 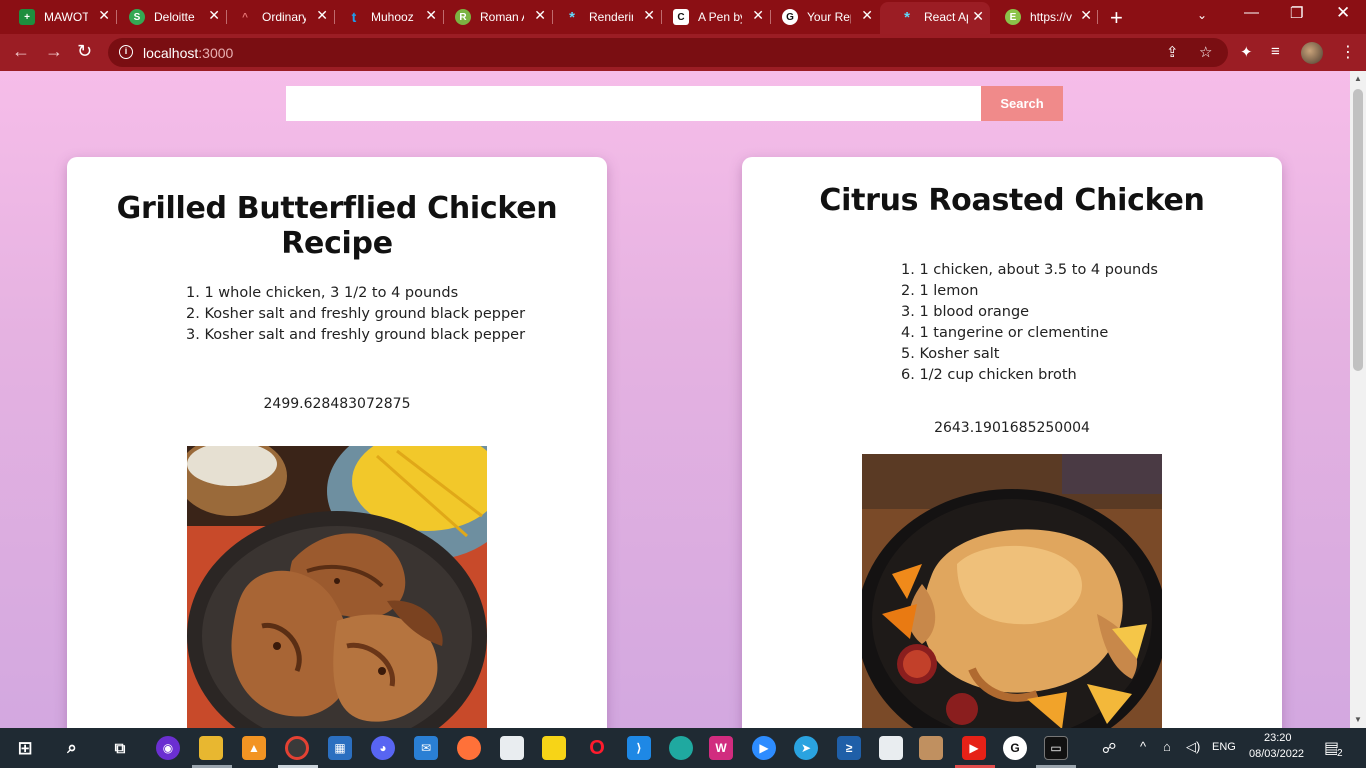 I want to click on scroll-down-arrow-icon: ▼, so click(x=1358, y=719).